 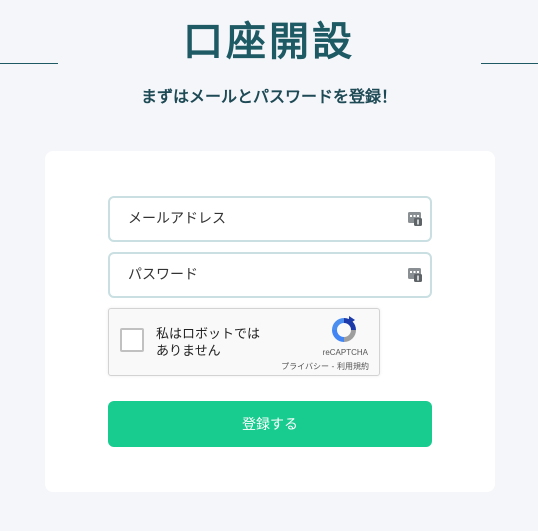 I want to click on recaptcha-privacy-link: プライバシー, so click(x=305, y=366).